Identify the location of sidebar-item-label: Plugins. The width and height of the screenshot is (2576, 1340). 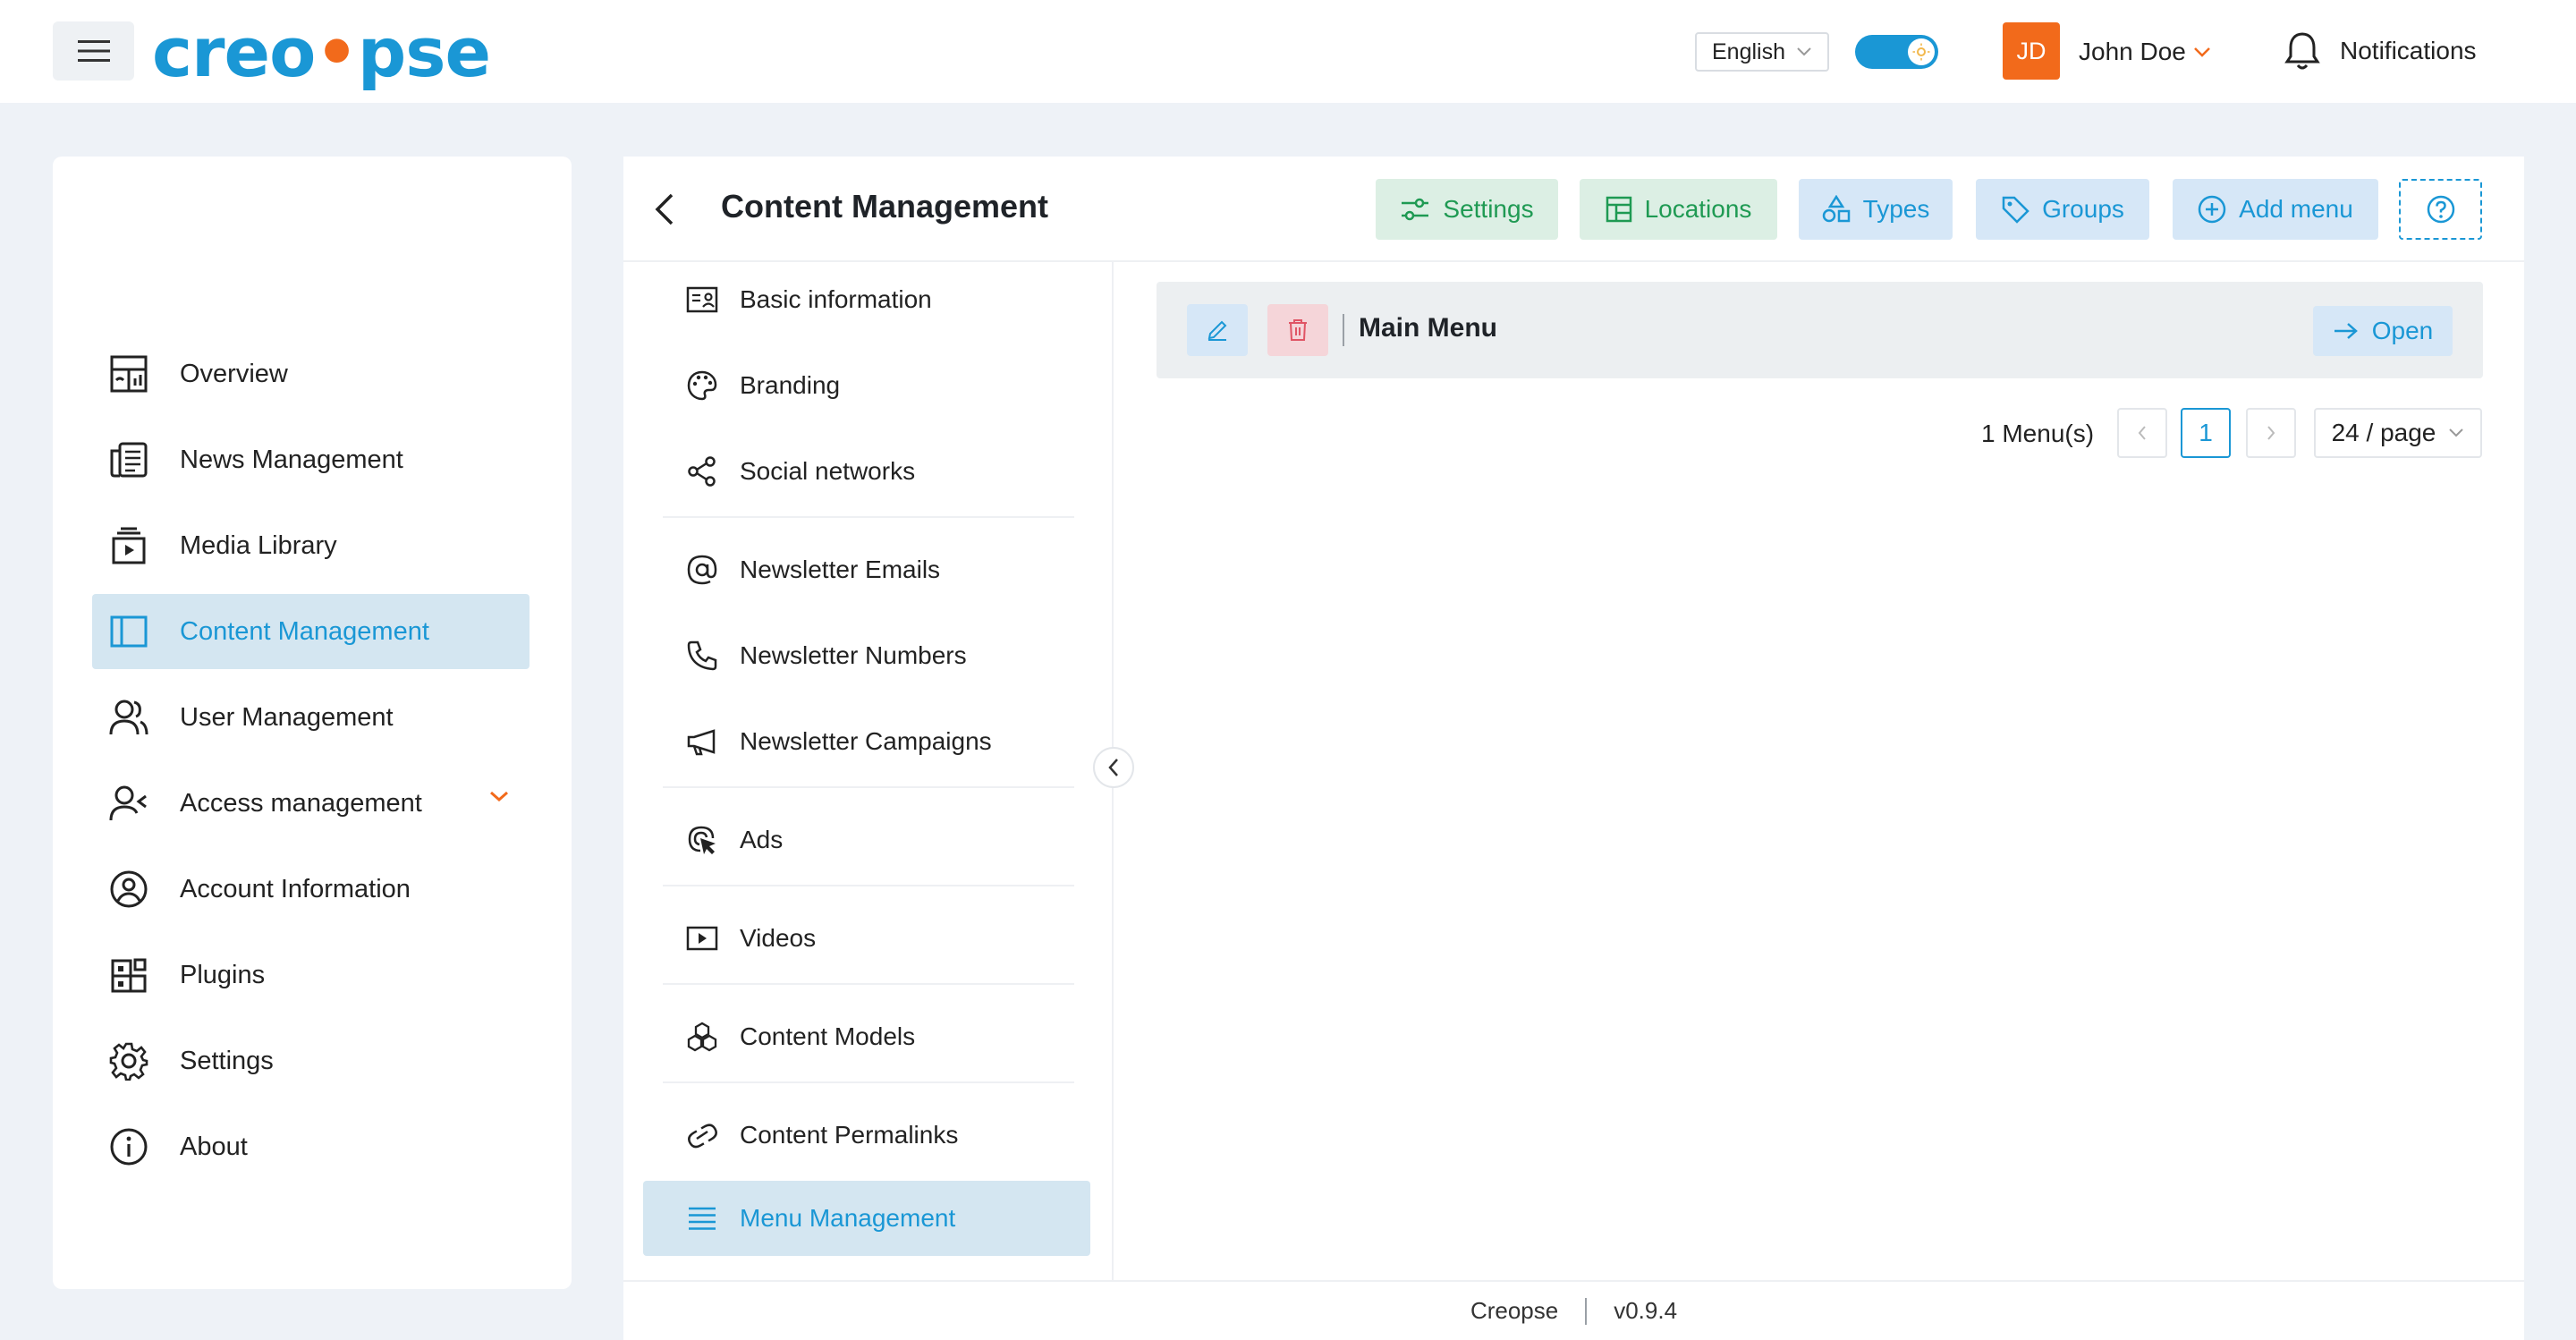
(223, 974).